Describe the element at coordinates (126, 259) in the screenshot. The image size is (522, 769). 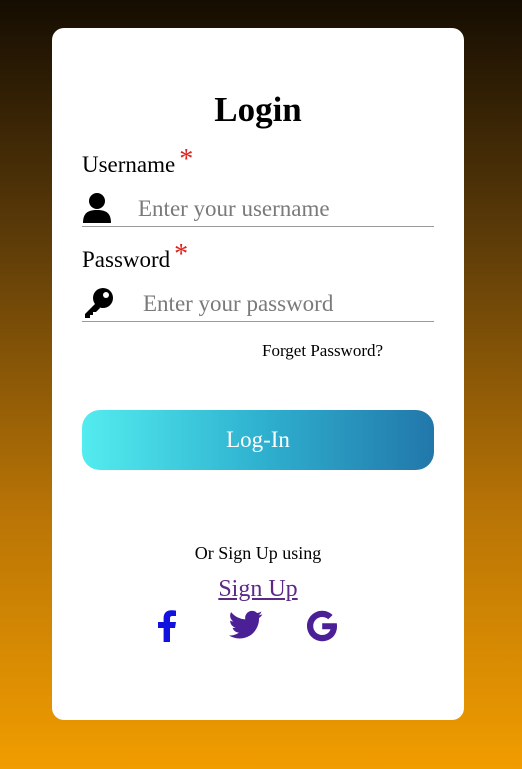
I see `password-label-text: Password` at that location.